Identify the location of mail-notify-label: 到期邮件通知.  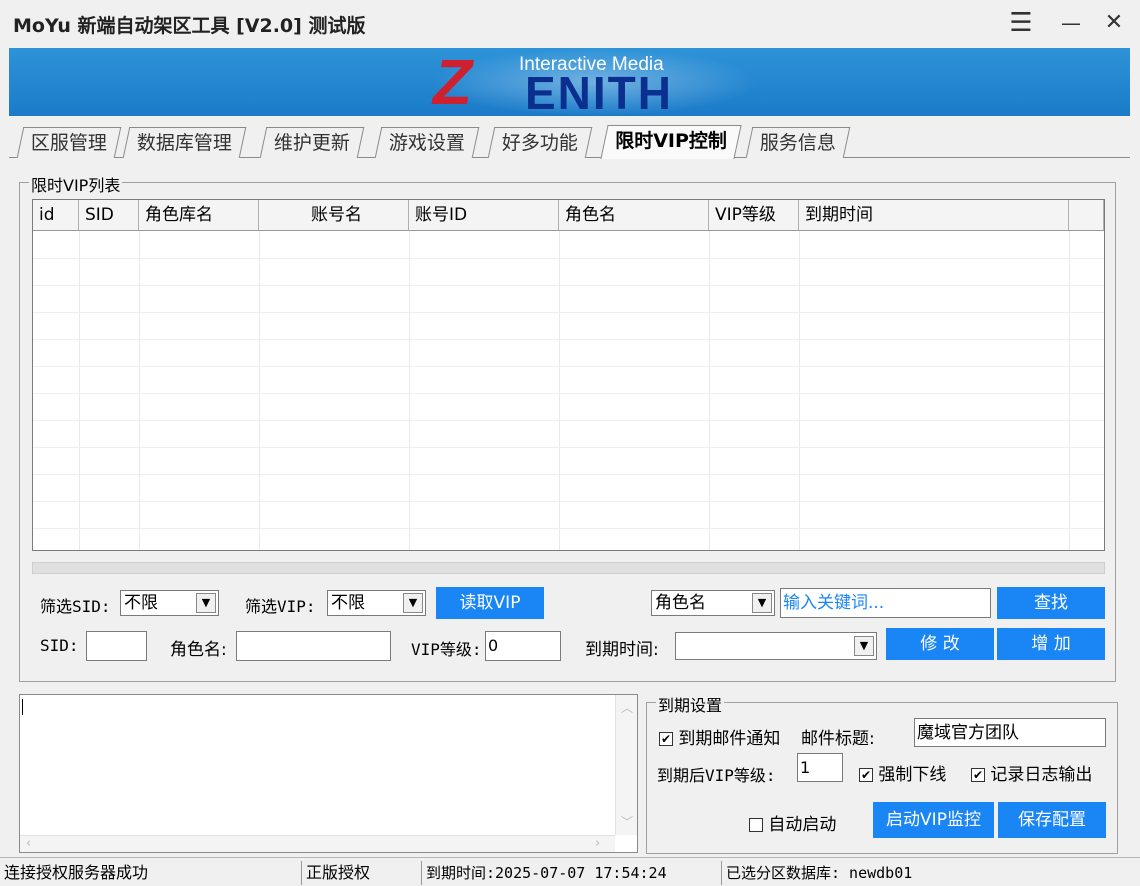
(729, 739).